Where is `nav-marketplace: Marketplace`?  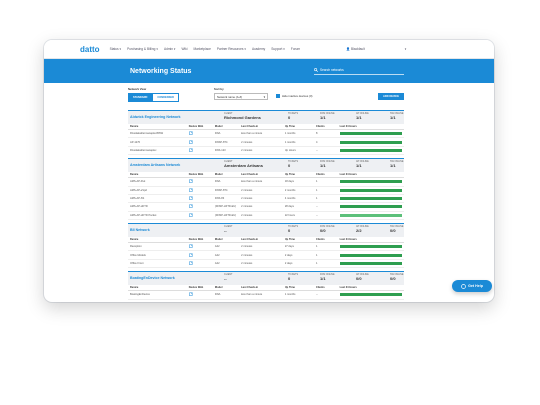
nav-marketplace: Marketplace is located at coordinates (202, 49).